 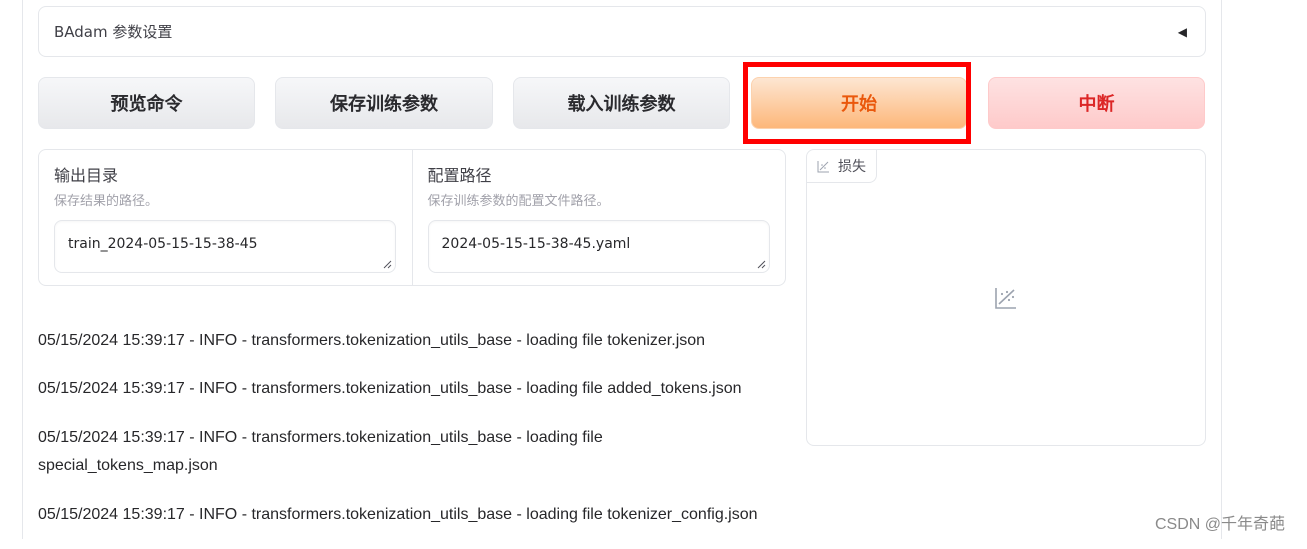 I want to click on csdn-watermark: CSDN @千年奇葩, so click(x=1220, y=524).